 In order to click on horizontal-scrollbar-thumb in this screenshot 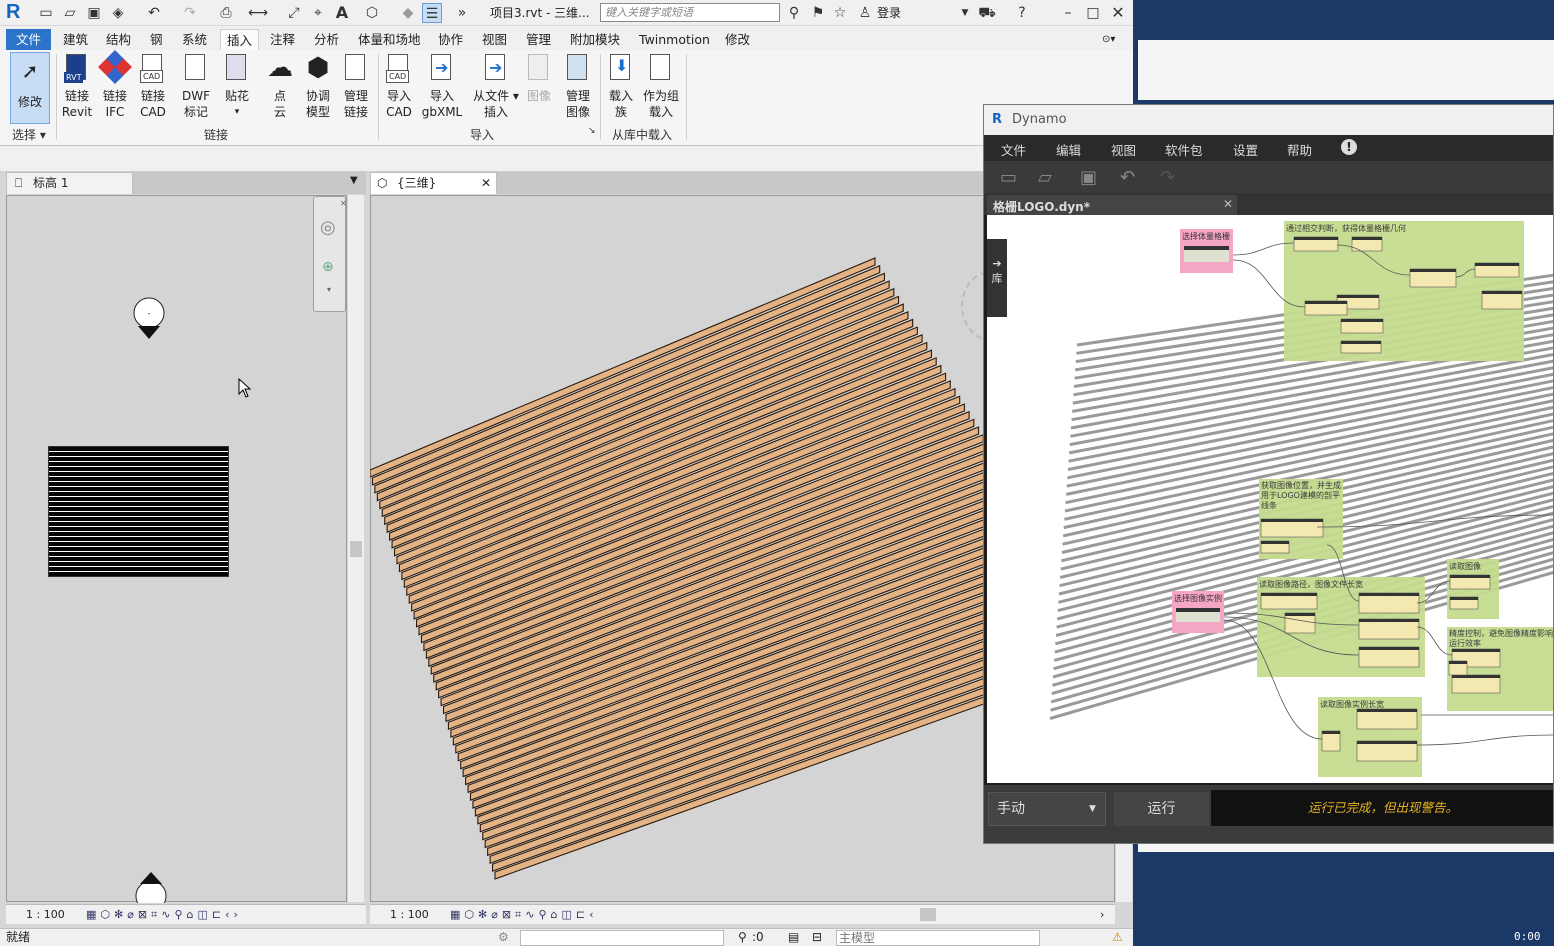, I will do `click(928, 914)`.